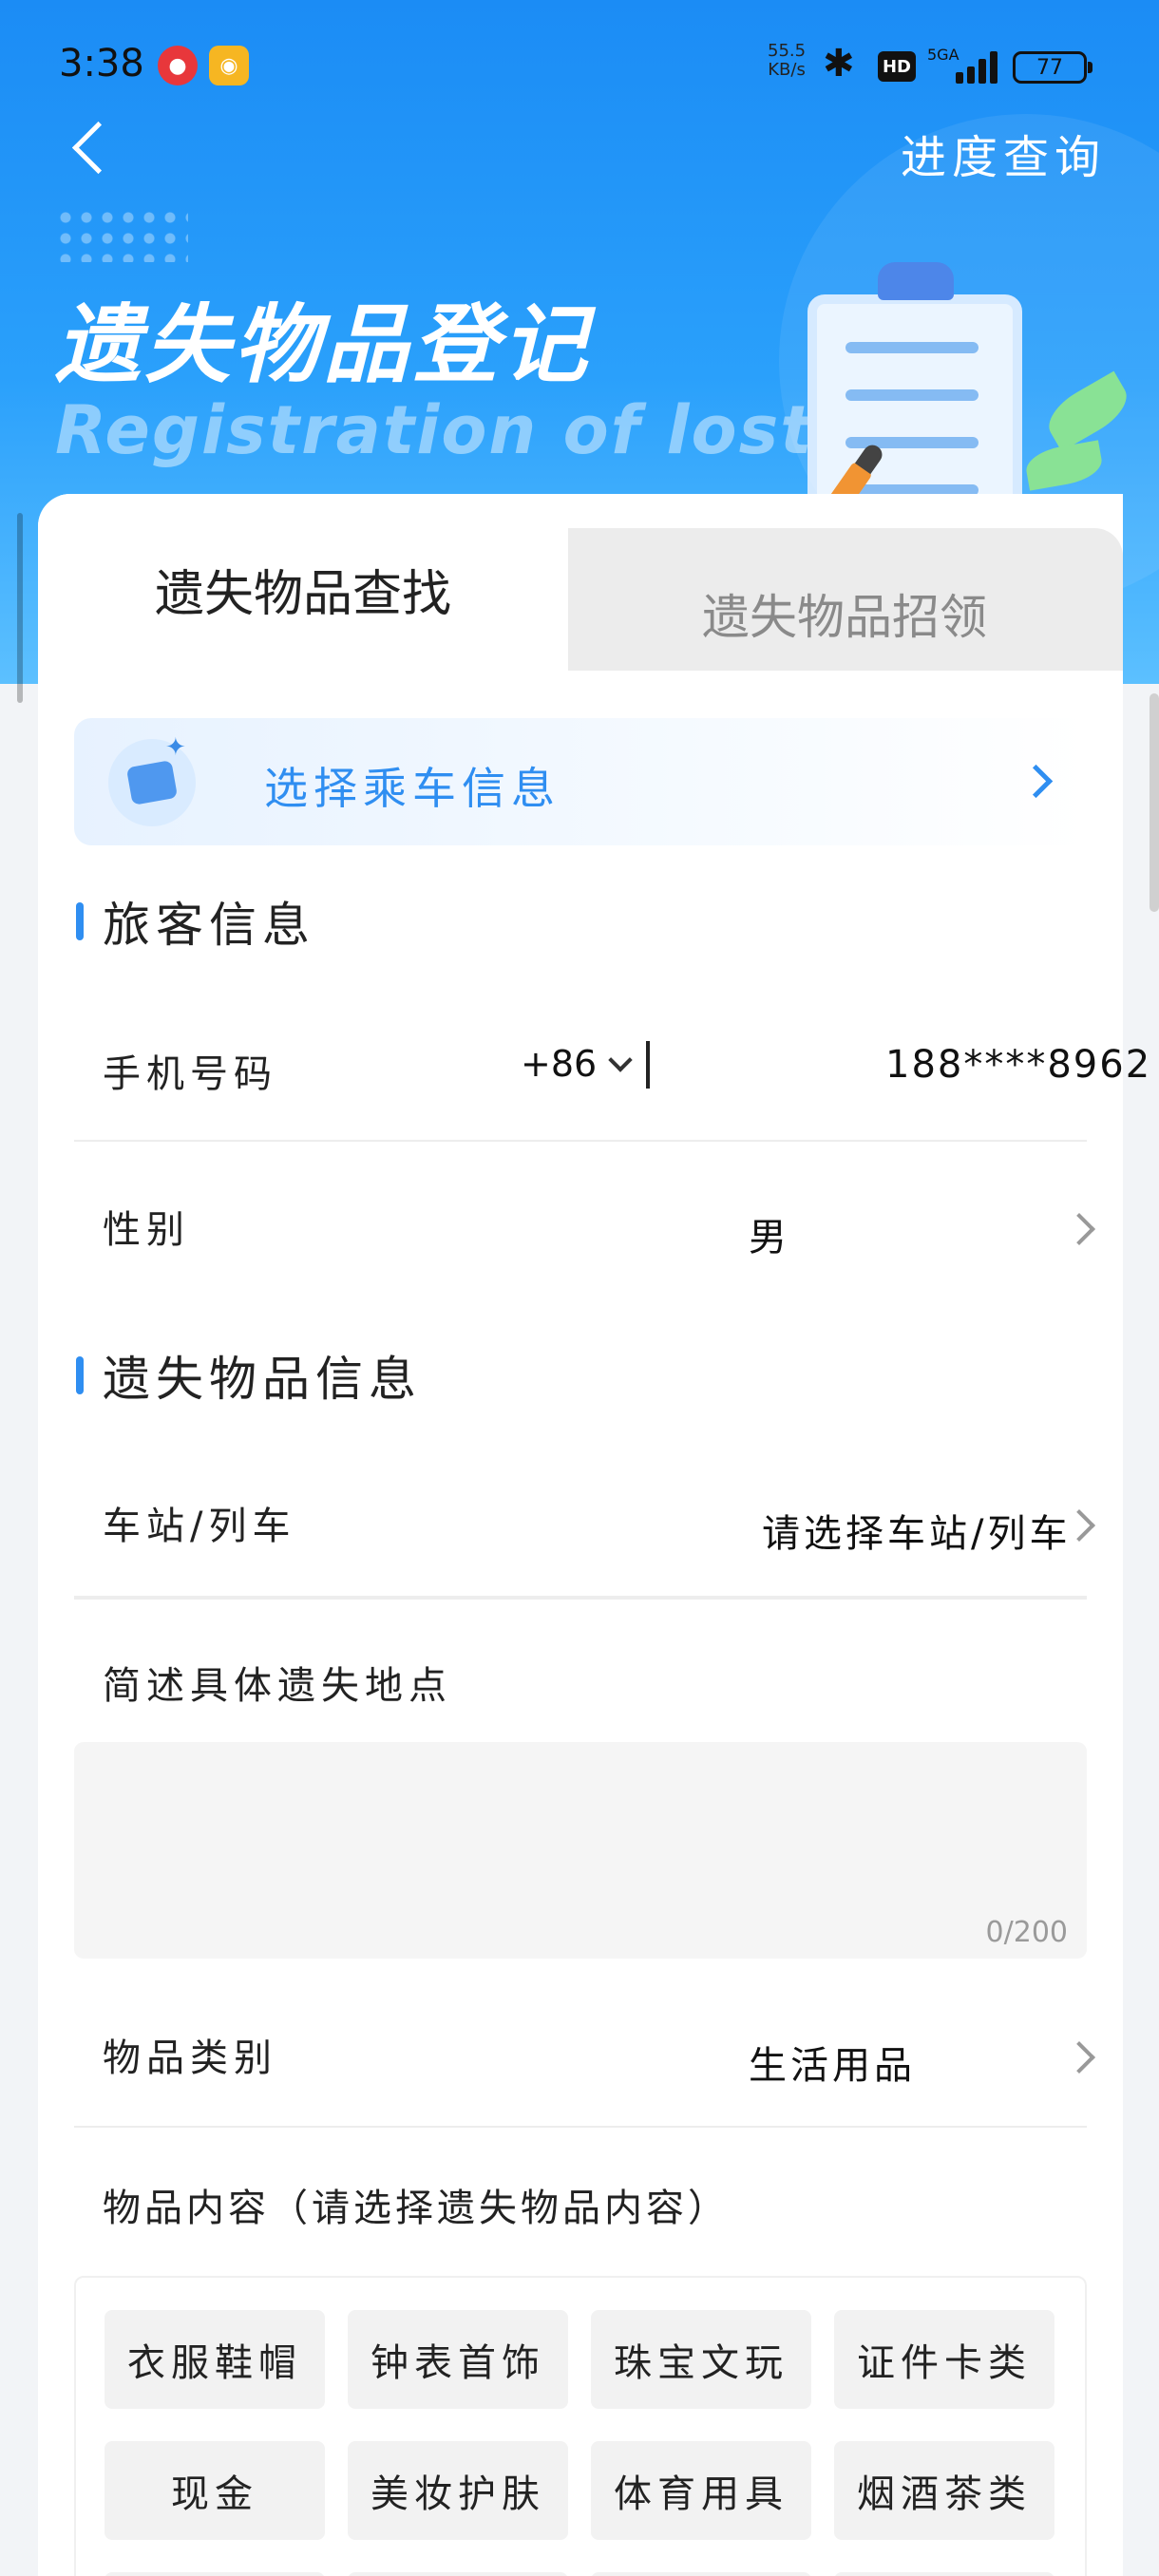 The width and height of the screenshot is (1159, 2576). What do you see at coordinates (302, 594) in the screenshot?
I see `tab-label: 遗失物品查找` at bounding box center [302, 594].